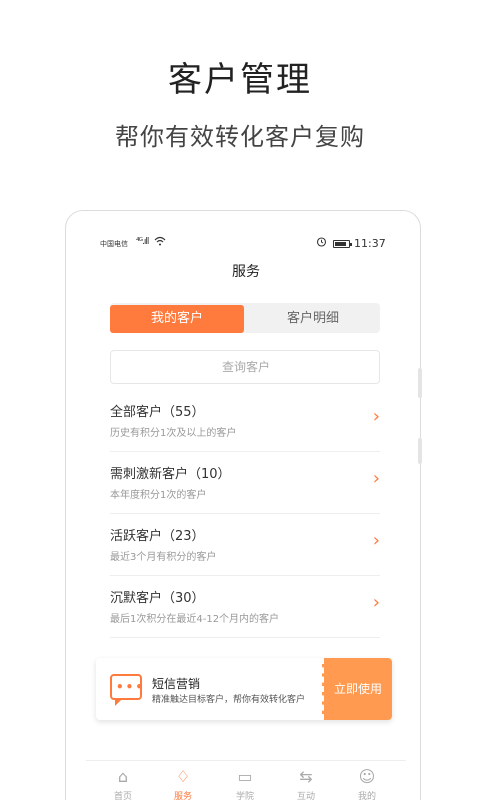 This screenshot has height=800, width=480. I want to click on tab-label: 互动, so click(305, 796).